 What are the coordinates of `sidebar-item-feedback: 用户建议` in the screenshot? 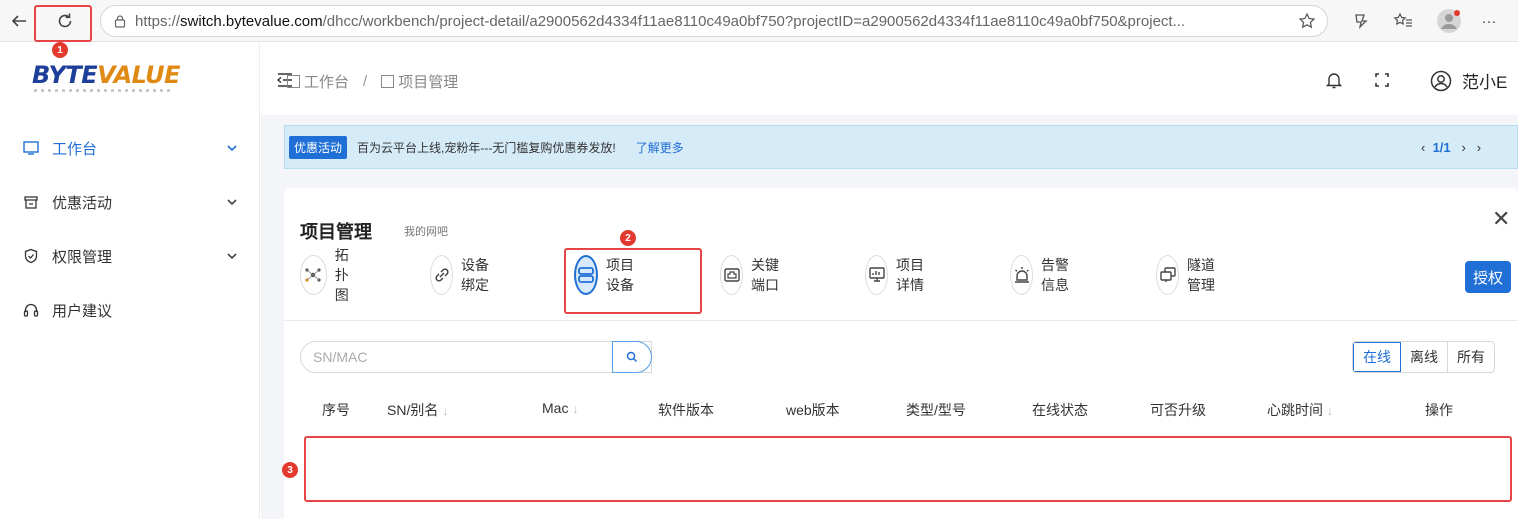 It's located at (131, 310).